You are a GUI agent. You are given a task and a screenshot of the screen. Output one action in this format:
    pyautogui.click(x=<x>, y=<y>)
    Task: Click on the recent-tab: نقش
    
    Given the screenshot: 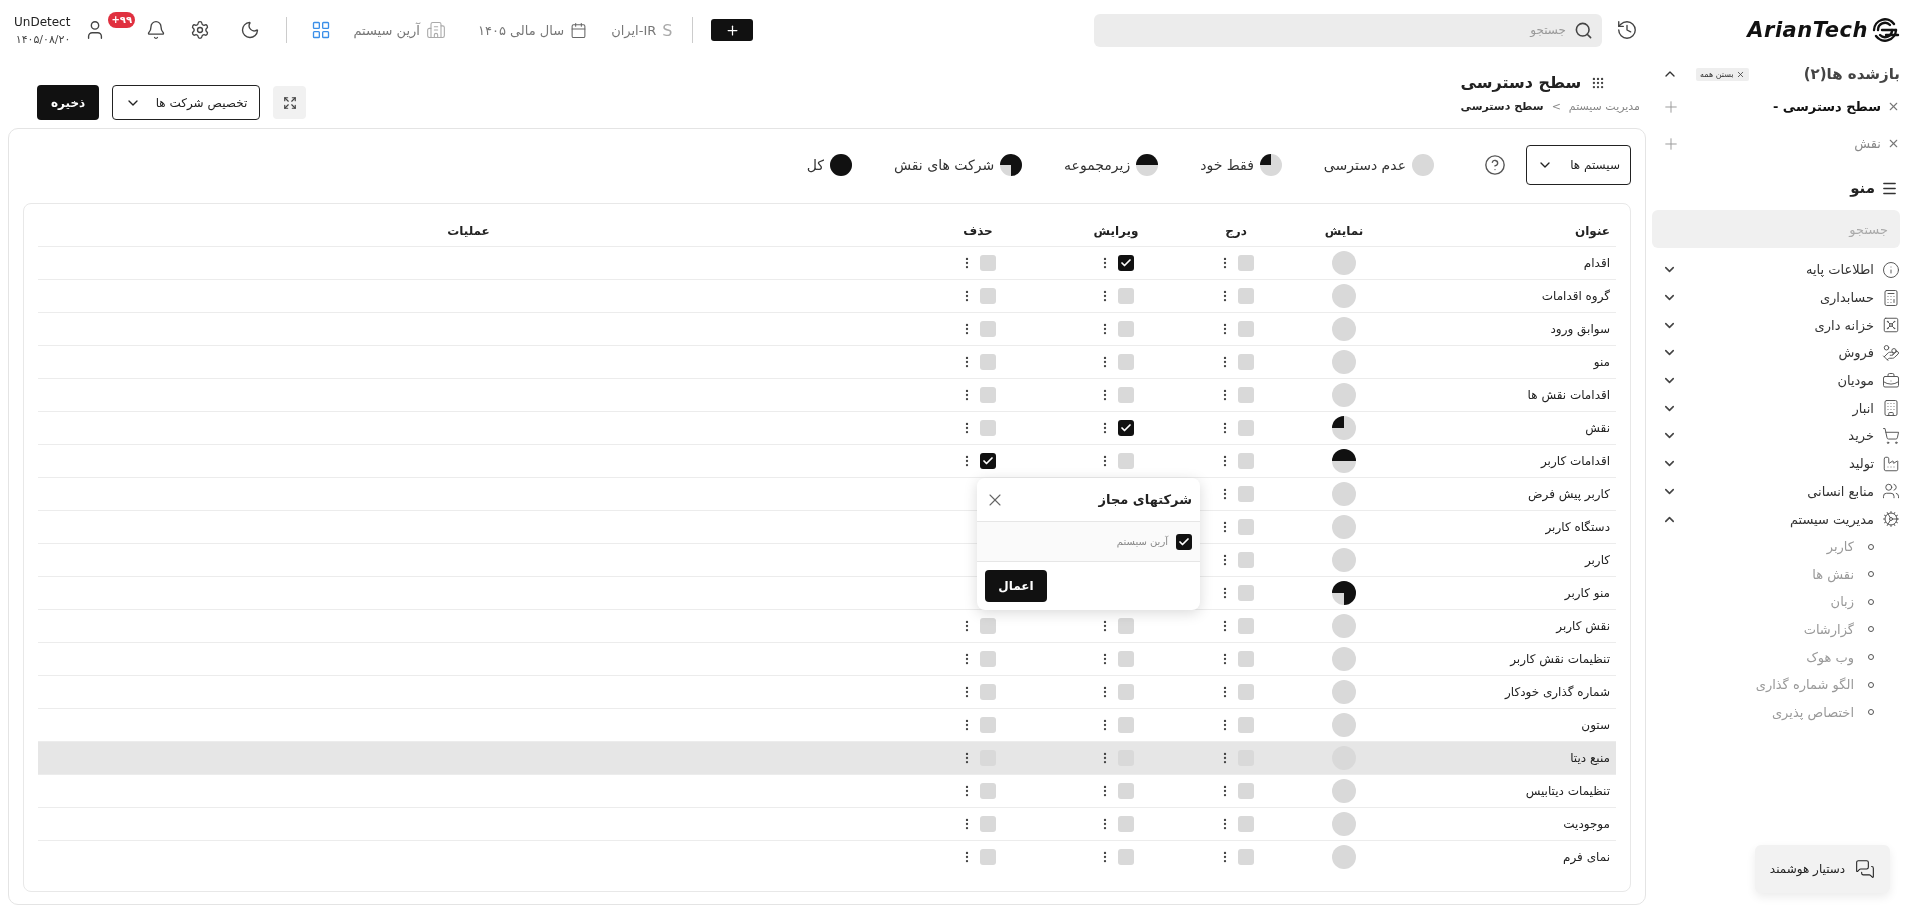 What is the action you would take?
    pyautogui.click(x=1877, y=143)
    